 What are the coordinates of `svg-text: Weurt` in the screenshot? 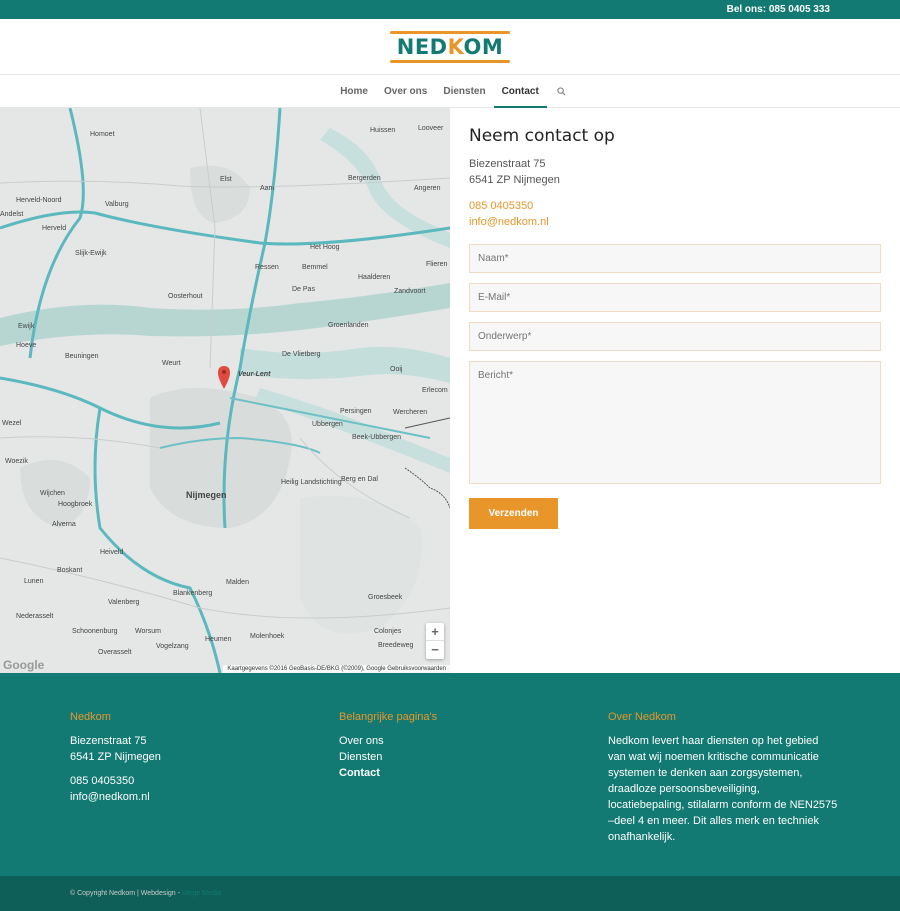 It's located at (171, 363).